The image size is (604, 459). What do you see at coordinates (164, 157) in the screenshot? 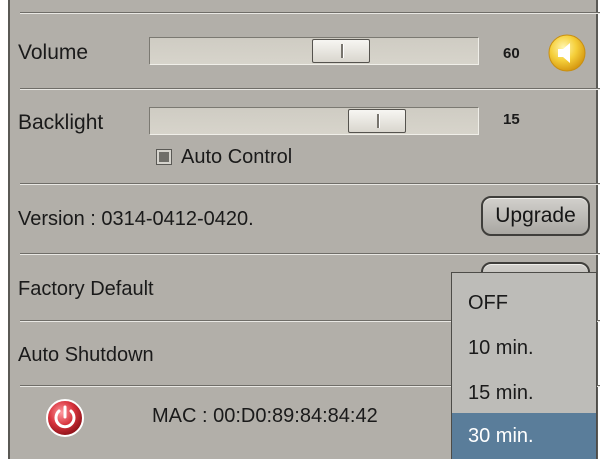
I see `auto-control-checkbox` at bounding box center [164, 157].